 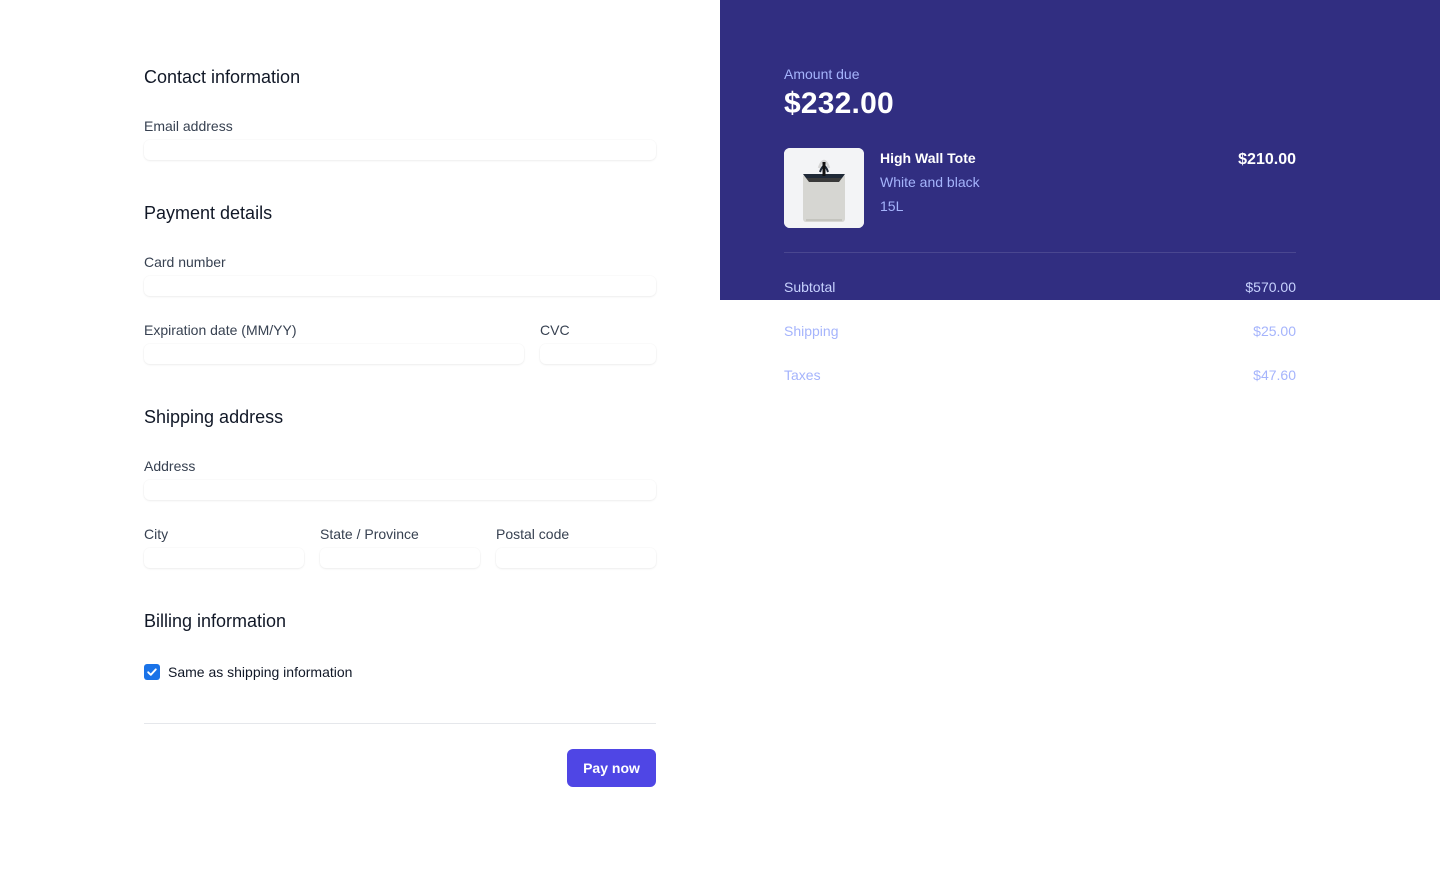 What do you see at coordinates (400, 558) in the screenshot?
I see `state-province-field` at bounding box center [400, 558].